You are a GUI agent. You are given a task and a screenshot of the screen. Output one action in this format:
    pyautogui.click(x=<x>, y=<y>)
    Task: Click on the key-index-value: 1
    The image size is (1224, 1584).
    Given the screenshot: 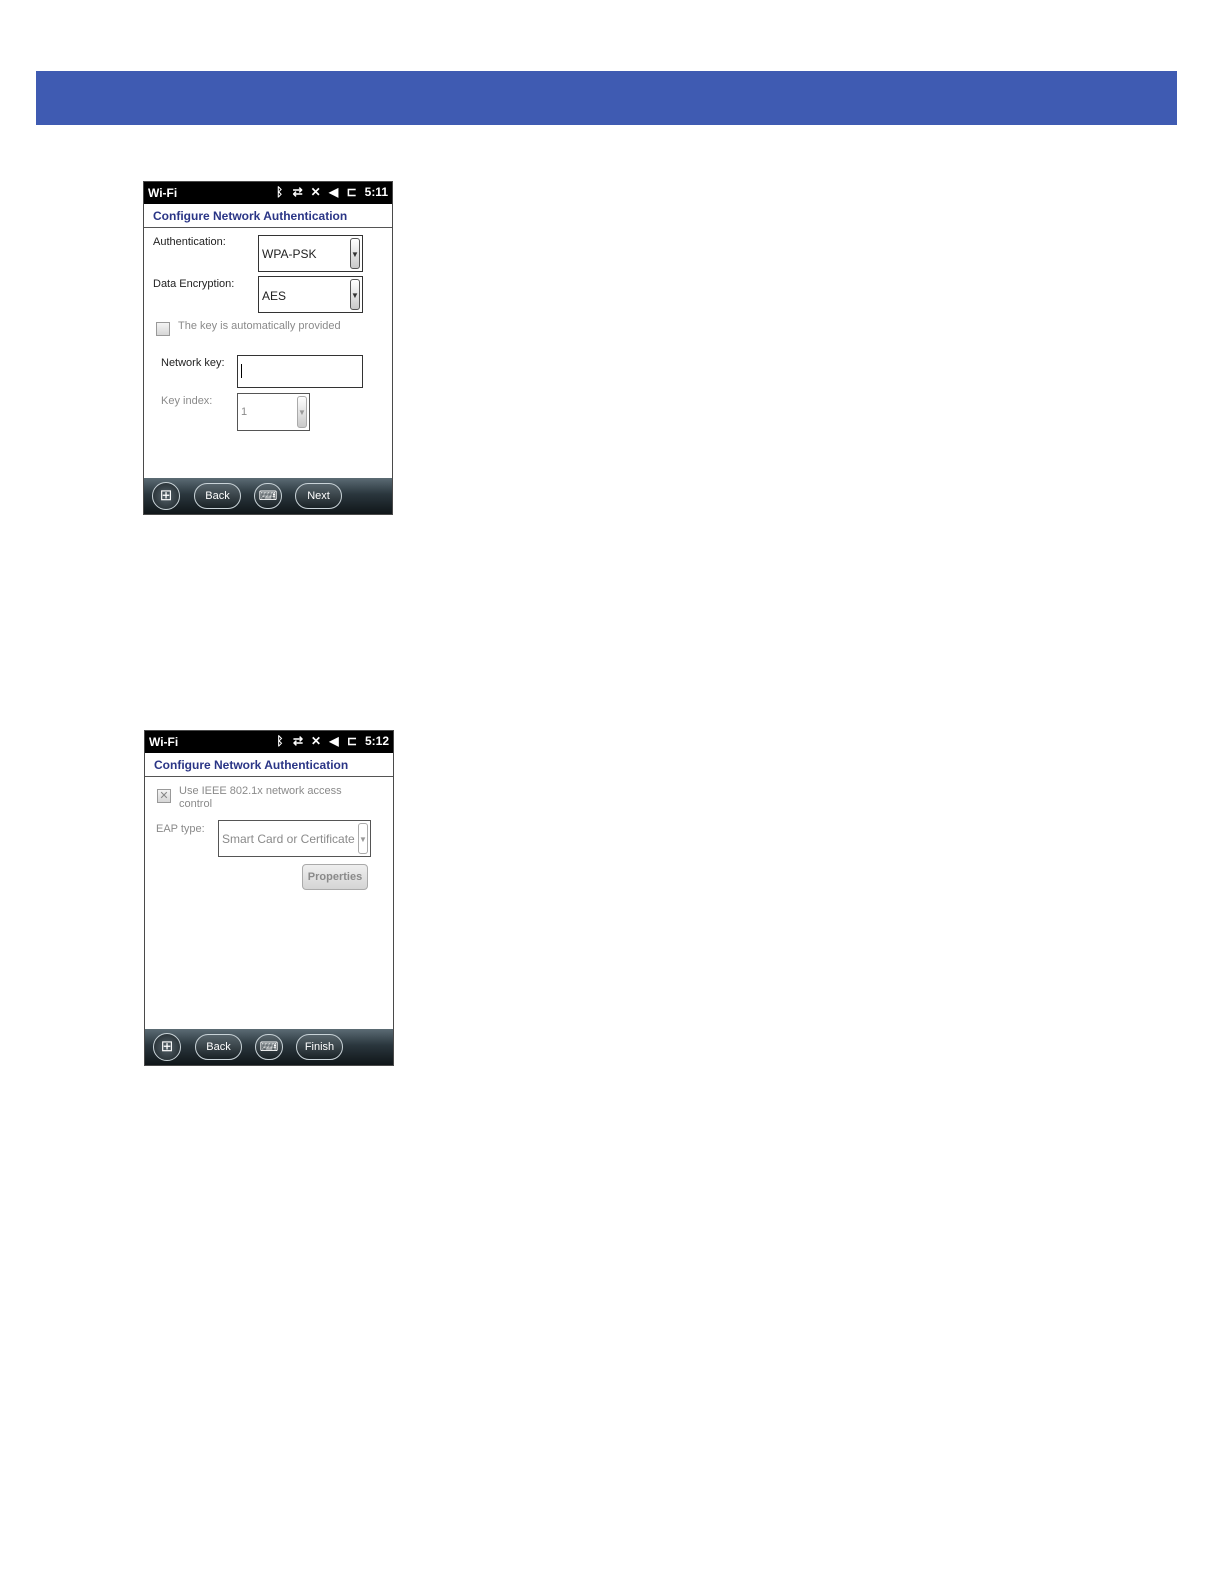 What is the action you would take?
    pyautogui.click(x=244, y=412)
    